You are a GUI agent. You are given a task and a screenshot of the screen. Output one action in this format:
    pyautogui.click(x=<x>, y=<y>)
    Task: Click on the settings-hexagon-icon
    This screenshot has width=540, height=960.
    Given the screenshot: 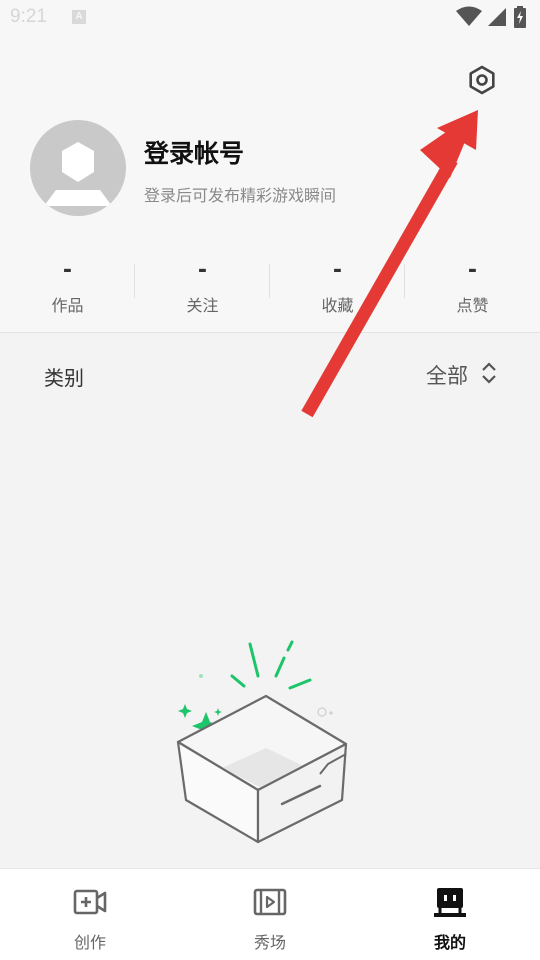 What is the action you would take?
    pyautogui.click(x=482, y=80)
    